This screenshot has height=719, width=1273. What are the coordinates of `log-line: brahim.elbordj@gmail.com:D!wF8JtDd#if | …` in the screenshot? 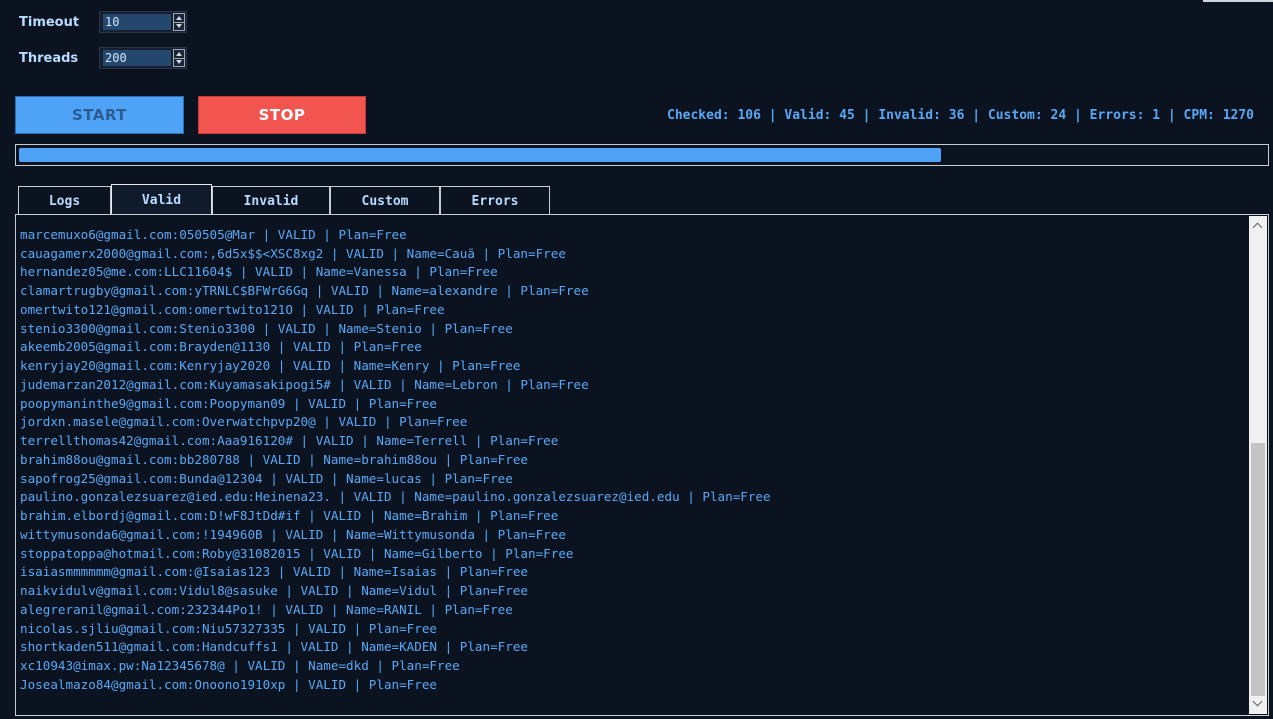 It's located at (289, 515).